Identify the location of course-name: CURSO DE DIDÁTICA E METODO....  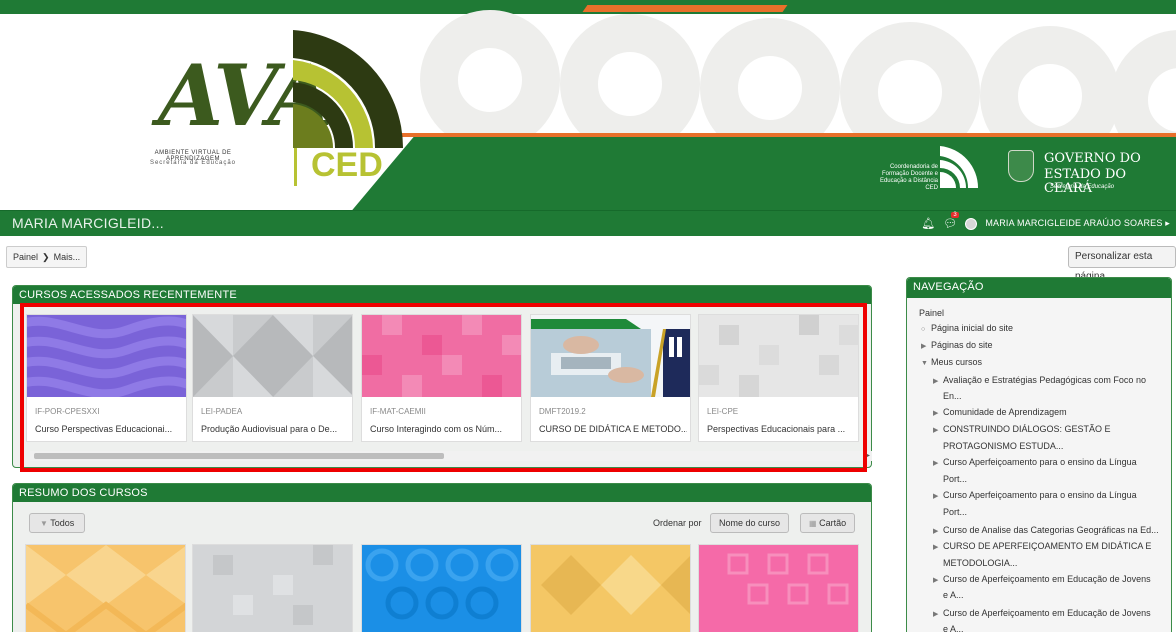
(613, 429).